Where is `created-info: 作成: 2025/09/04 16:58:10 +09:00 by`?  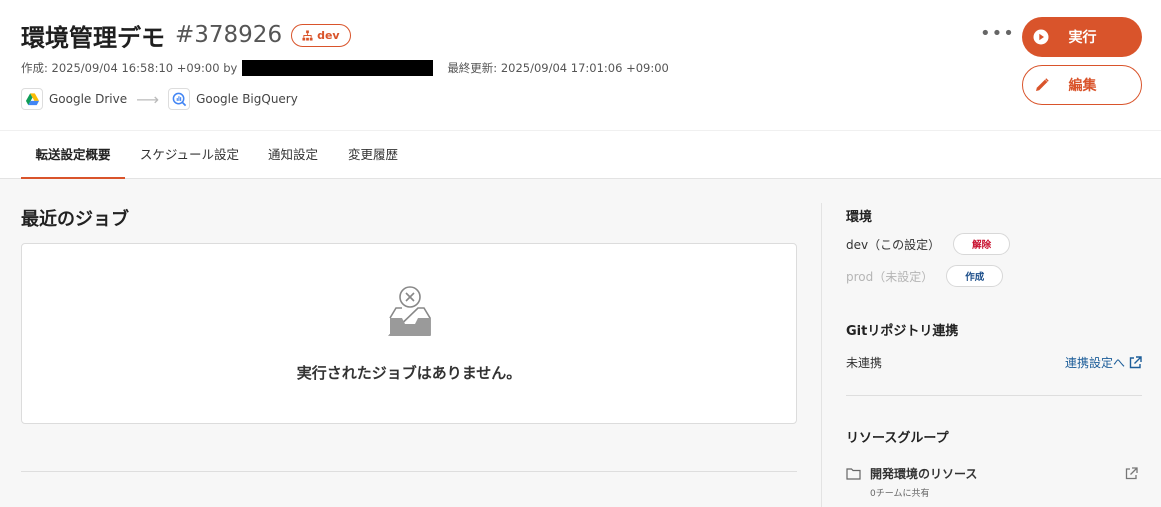
created-info: 作成: 2025/09/04 16:58:10 +09:00 by is located at coordinates (129, 68).